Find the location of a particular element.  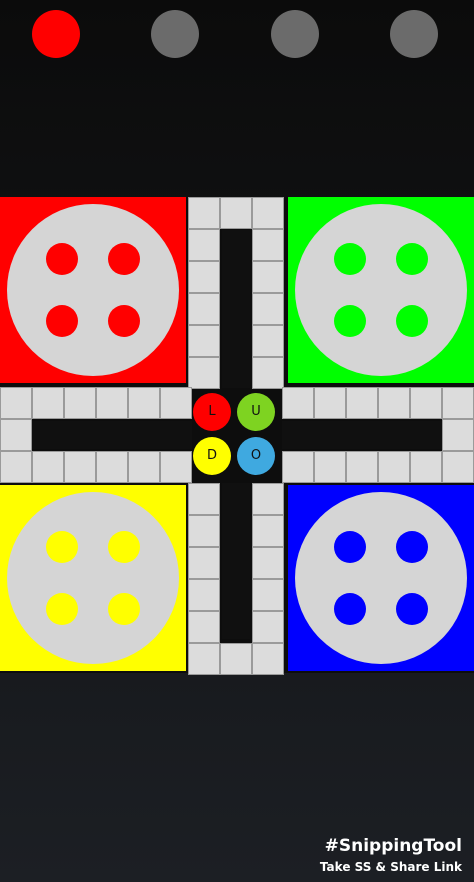

home-blue is located at coordinates (381, 578).